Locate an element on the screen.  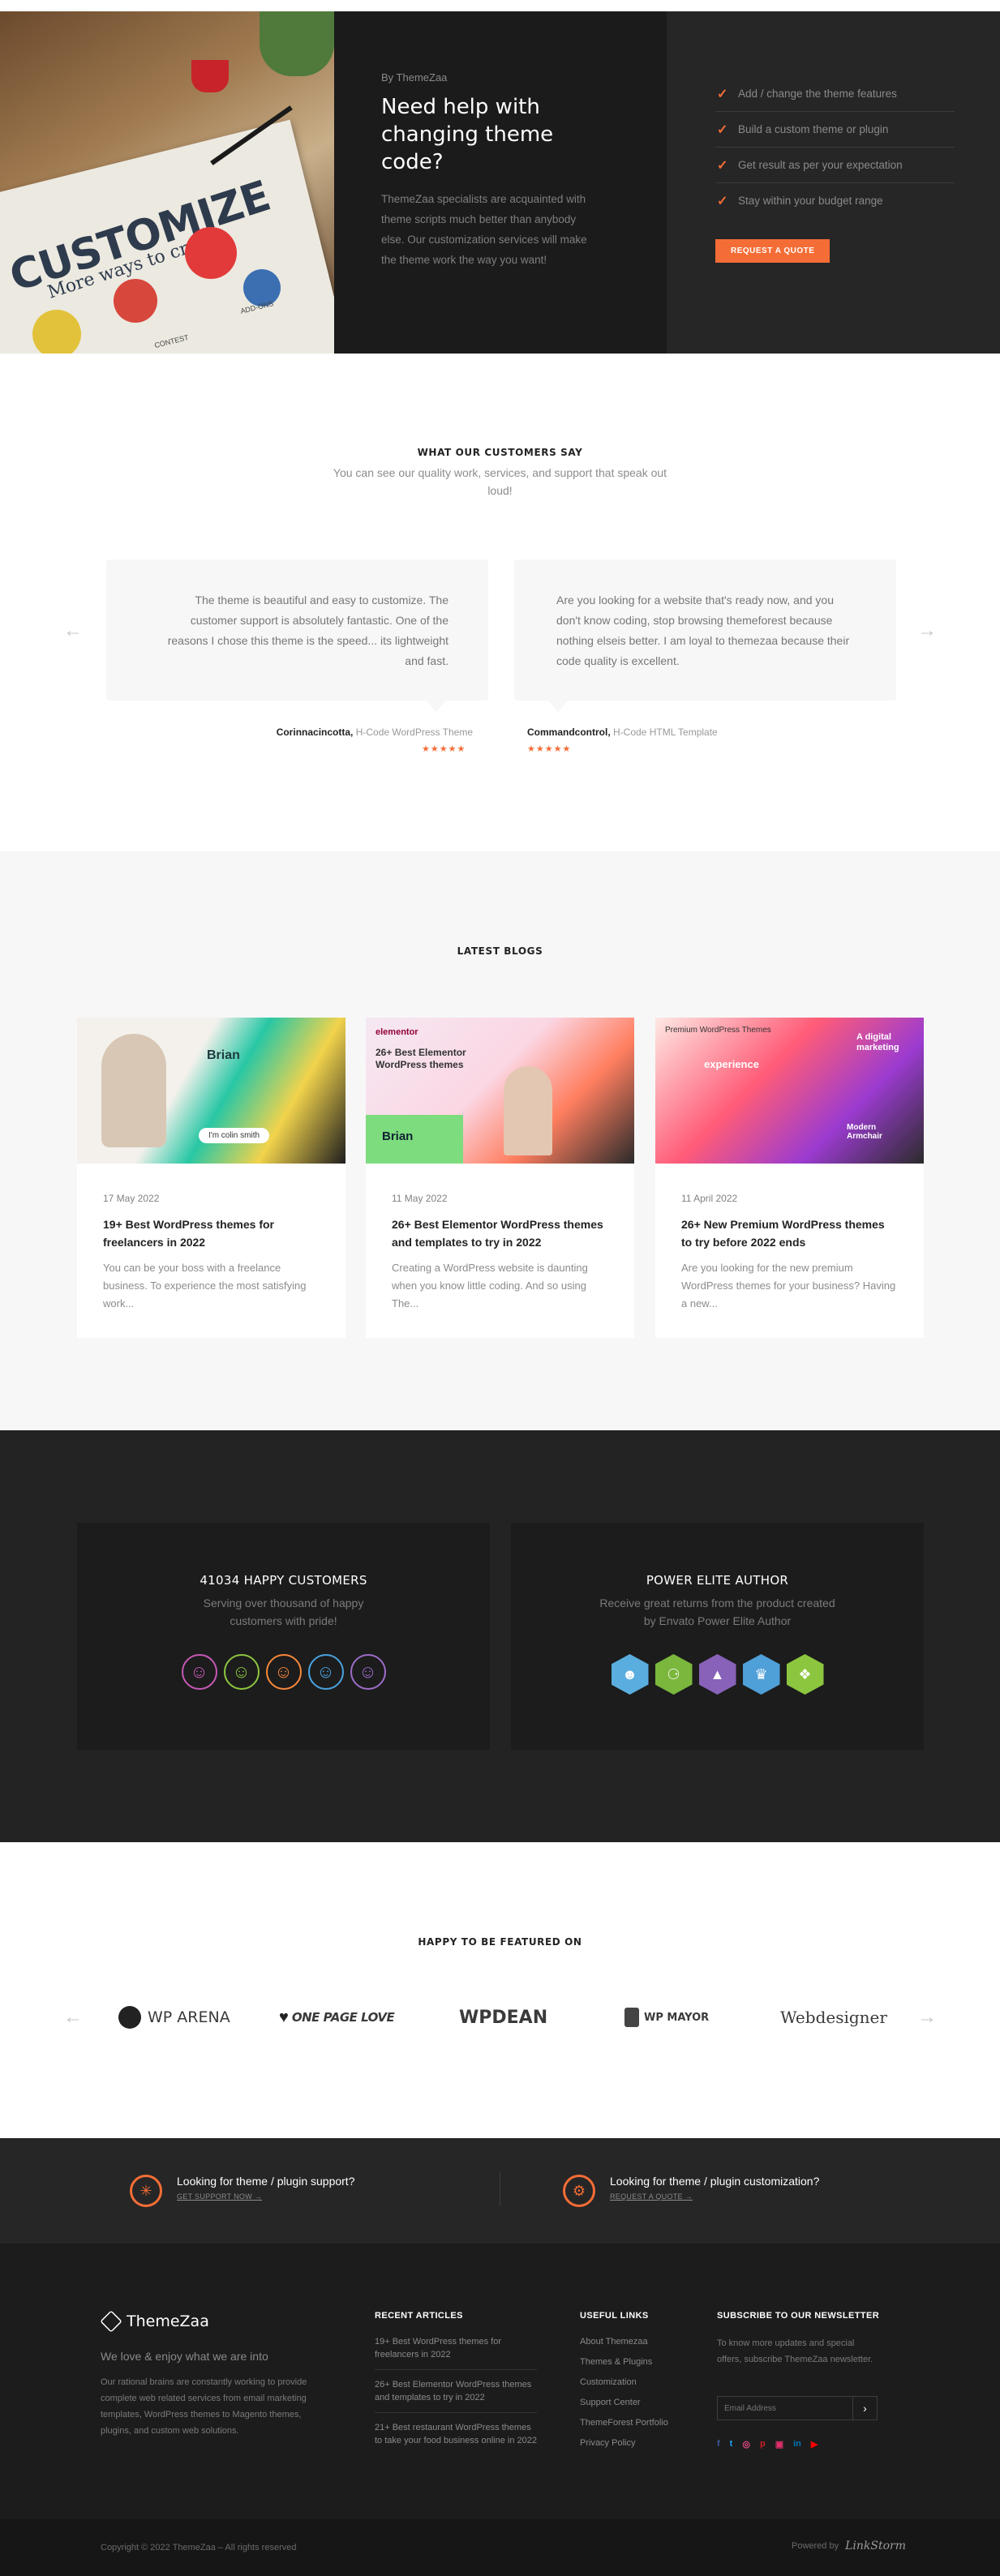
footer-tagline: We love & enjoy what we are into is located at coordinates (185, 2356).